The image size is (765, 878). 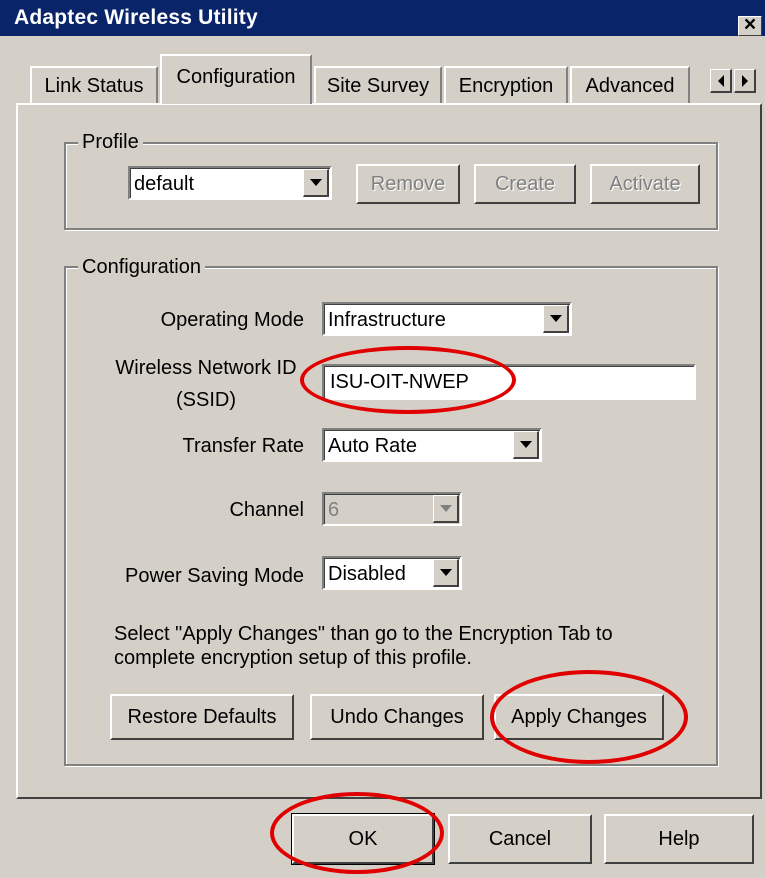 I want to click on window-title: Adaptec Wireless Utility, so click(x=136, y=17).